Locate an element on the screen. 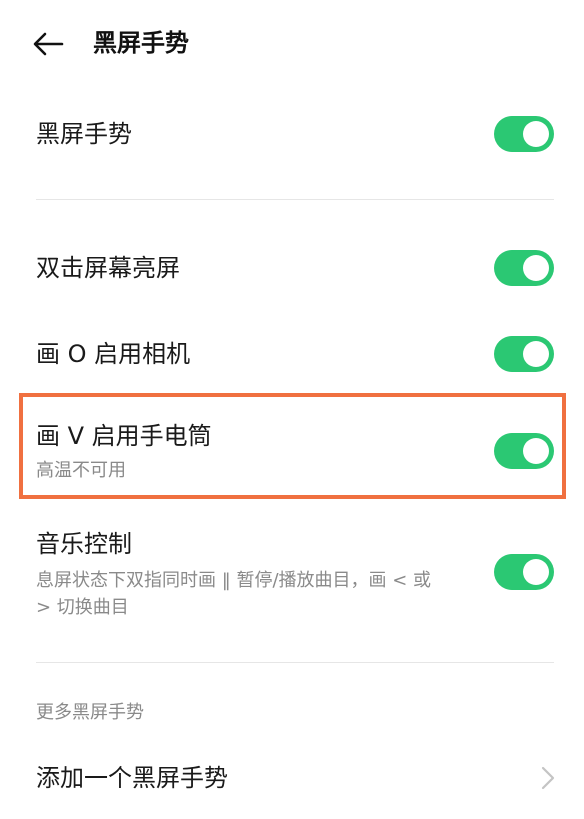 Image resolution: width=584 pixels, height=819 pixels. setting-title: 画 V 启用手电筒 is located at coordinates (124, 436).